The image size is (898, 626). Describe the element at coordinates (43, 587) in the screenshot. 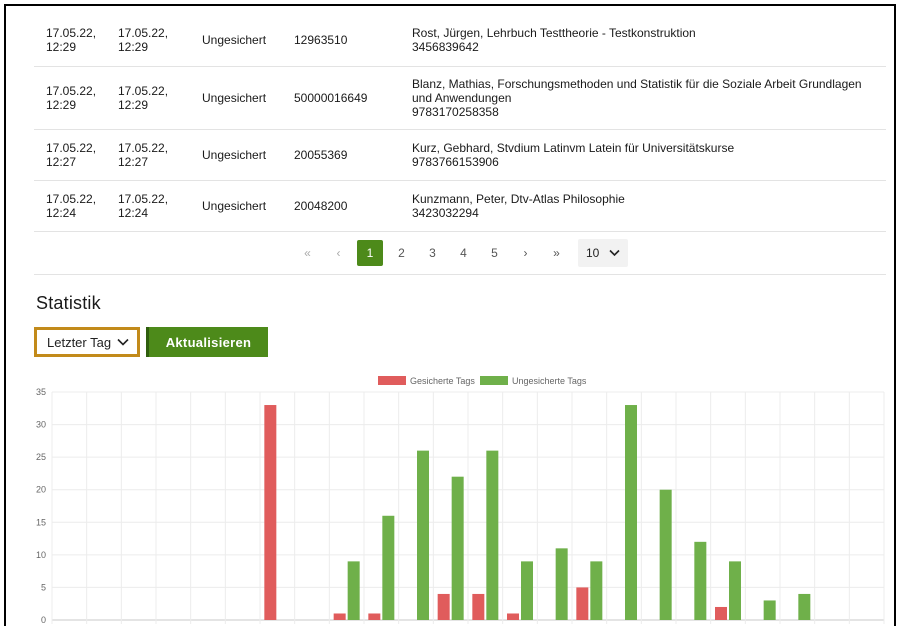

I see `y-tick-label: 5` at that location.